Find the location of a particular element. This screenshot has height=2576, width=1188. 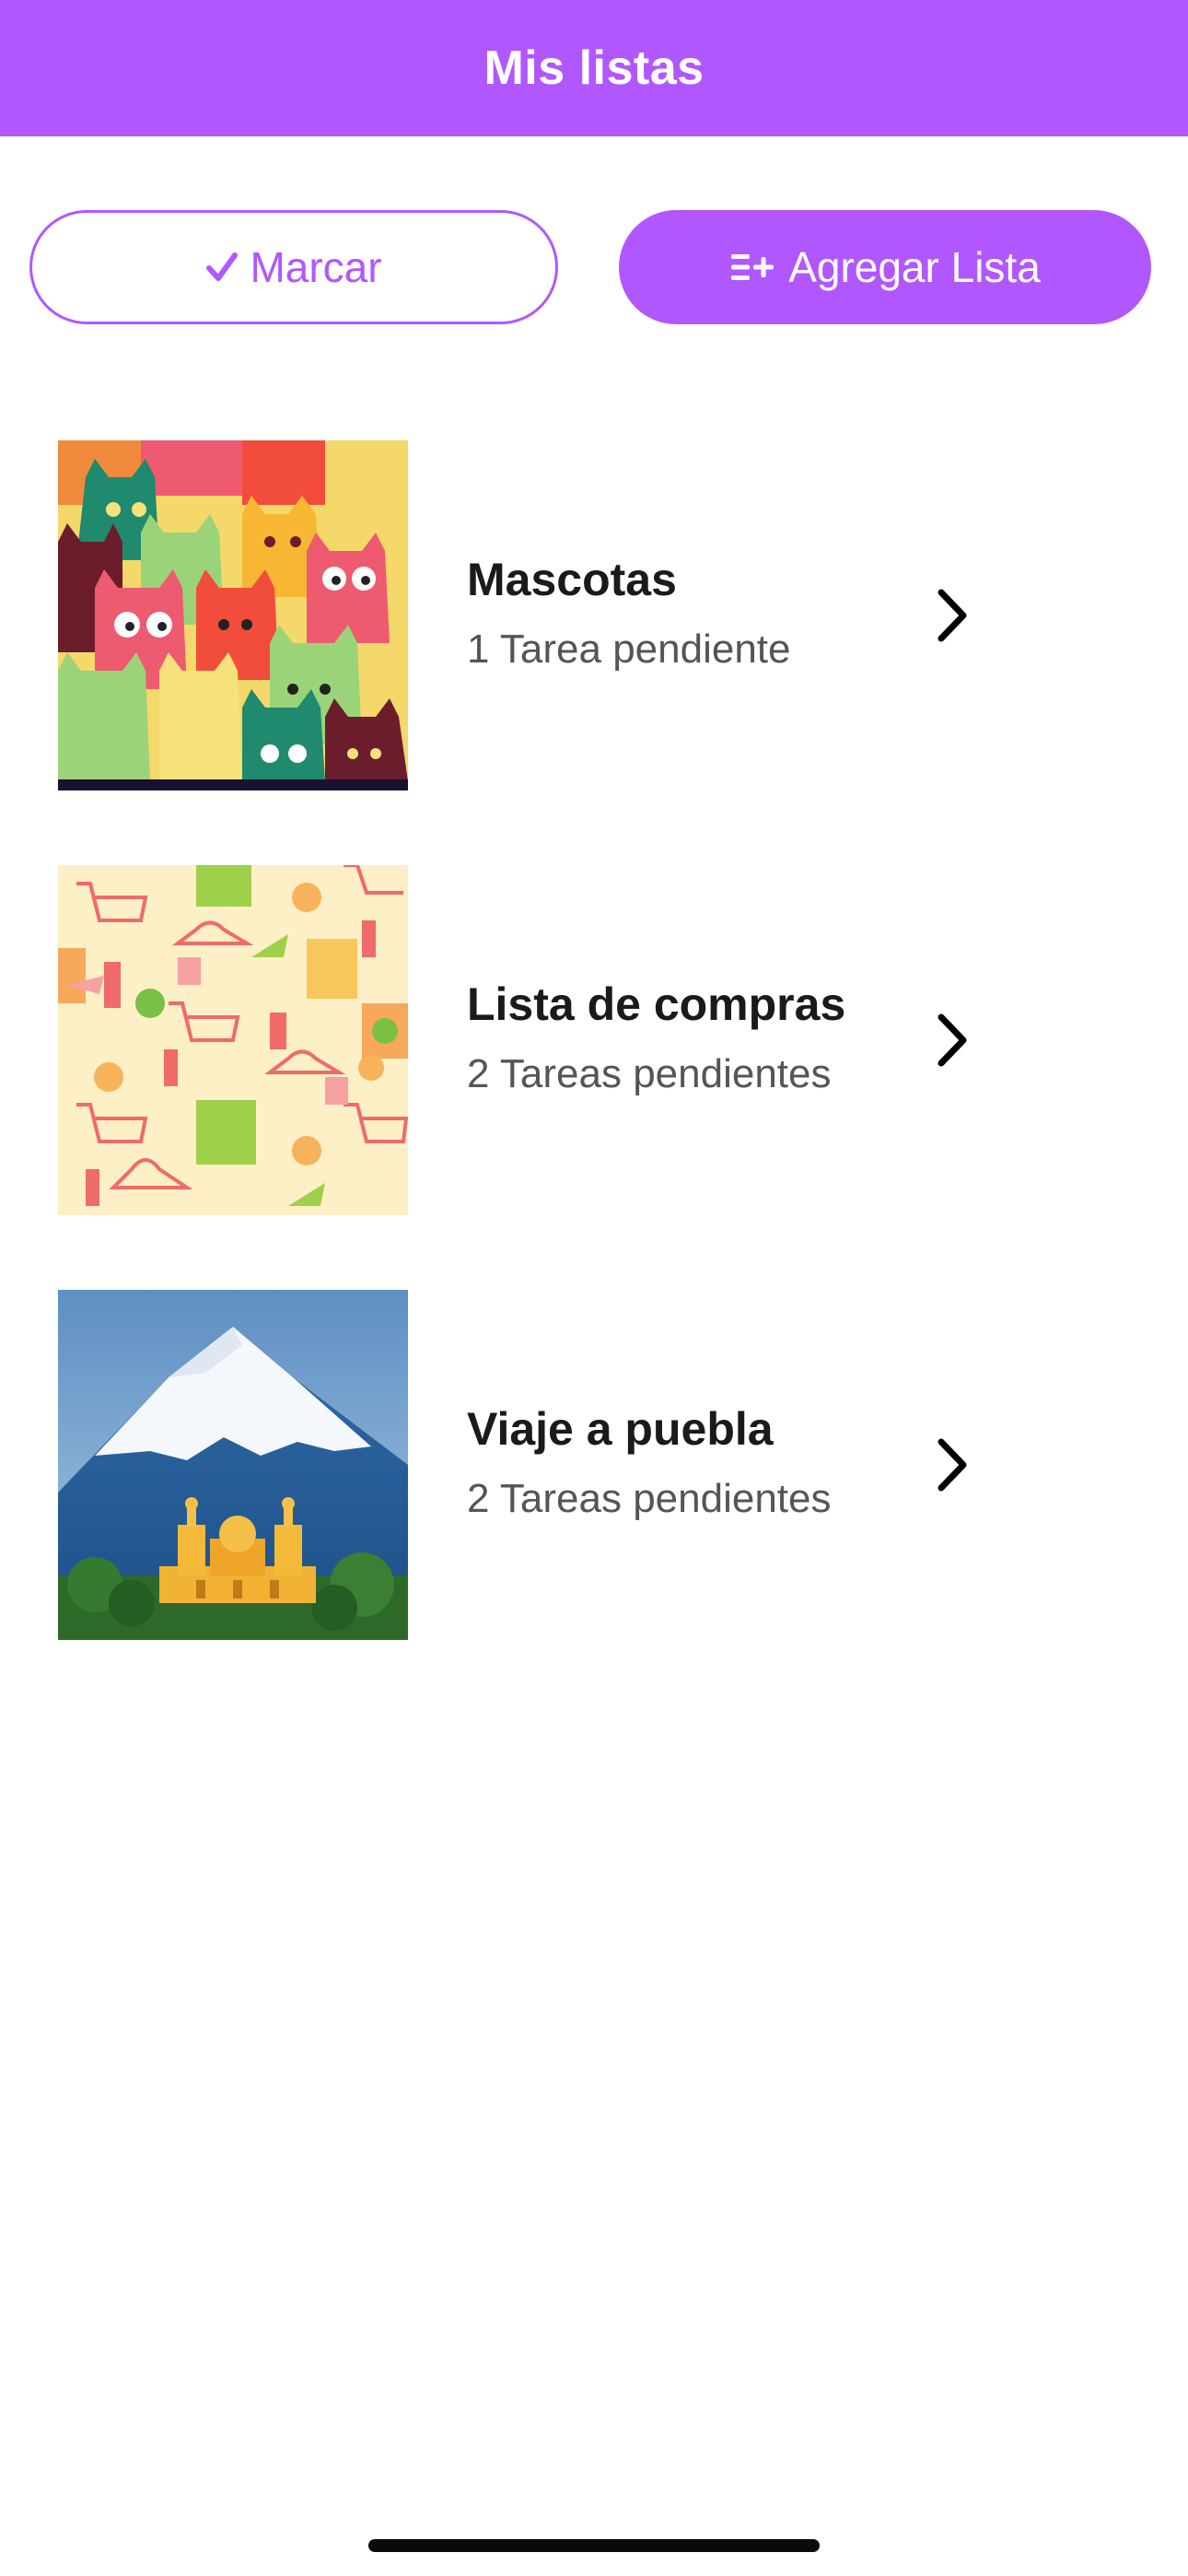

list-item-mascotas: Mascotas 1 Tarea pendiente is located at coordinates (594, 615).